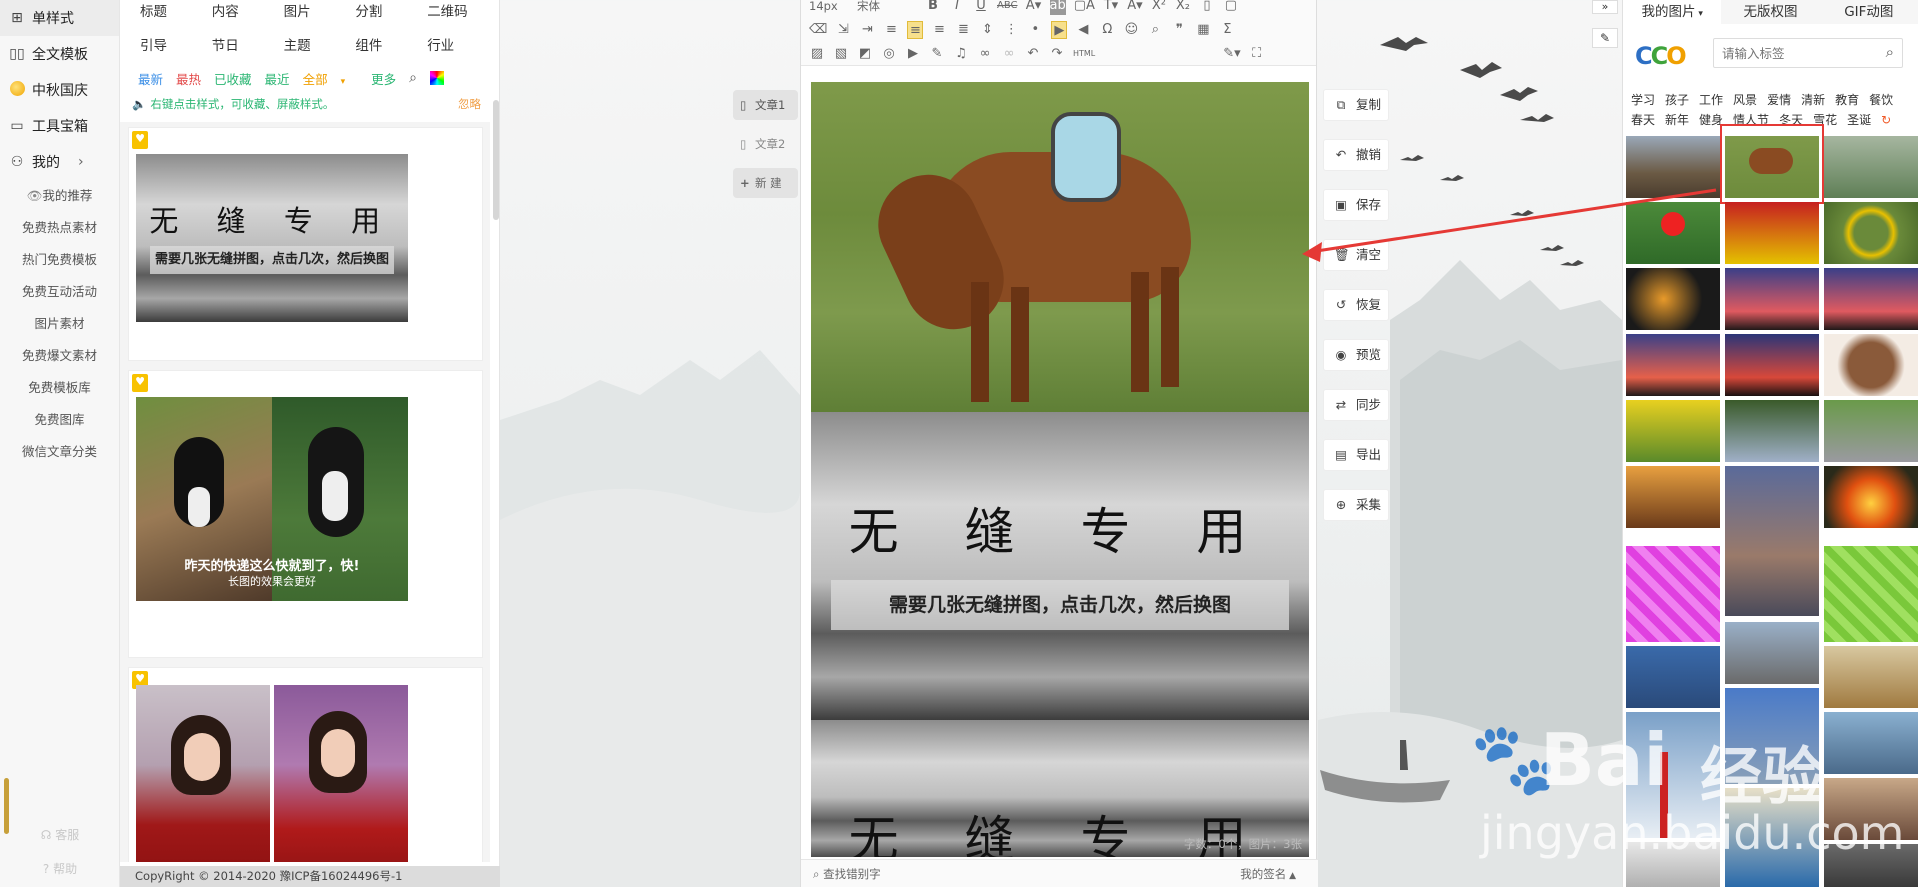 This screenshot has width=1918, height=887. What do you see at coordinates (1605, 7) in the screenshot?
I see `collapse-panel-button: »` at bounding box center [1605, 7].